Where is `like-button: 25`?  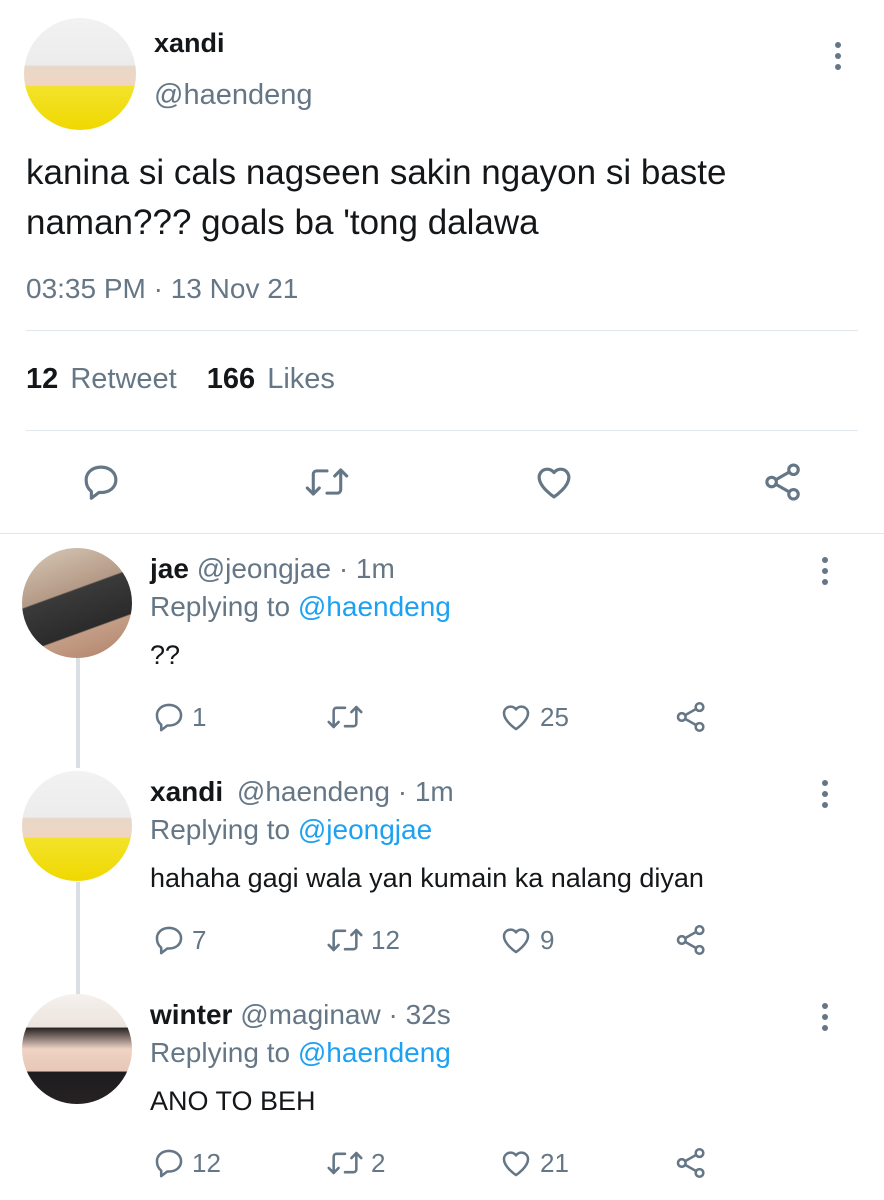
like-button: 25 is located at coordinates (533, 717).